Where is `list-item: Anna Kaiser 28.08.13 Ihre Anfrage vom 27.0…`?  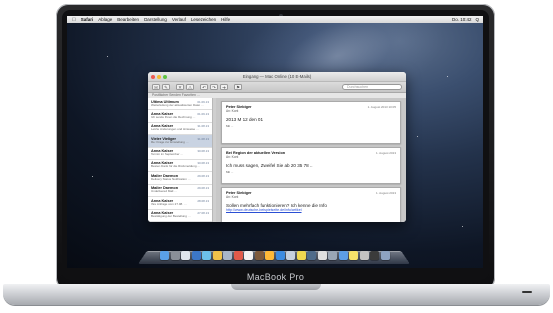 list-item: Anna Kaiser 28.08.13 Ihre Anfrage vom 27.0… is located at coordinates (180, 203).